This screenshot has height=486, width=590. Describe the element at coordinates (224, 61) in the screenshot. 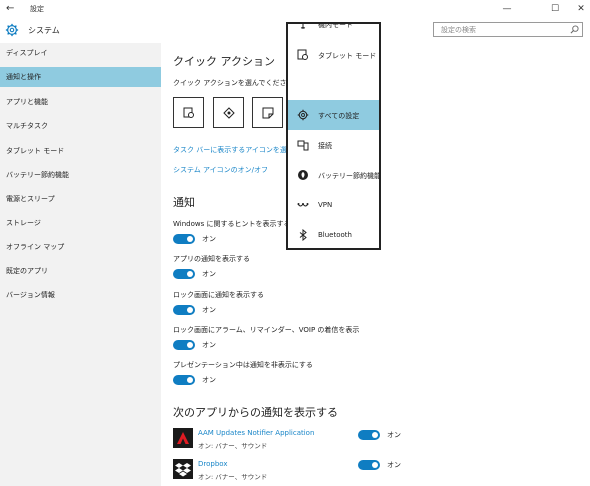

I see `quick-actions-heading: クイック アクション` at that location.